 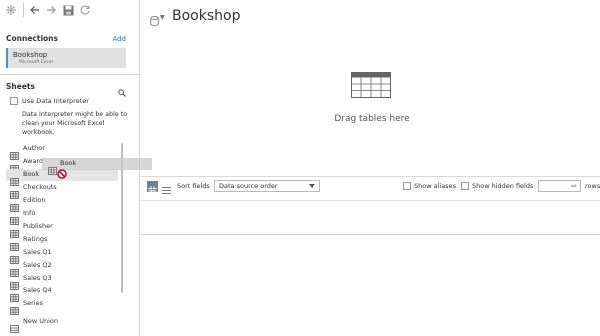 I want to click on forward-arrow-icon, so click(x=51, y=10).